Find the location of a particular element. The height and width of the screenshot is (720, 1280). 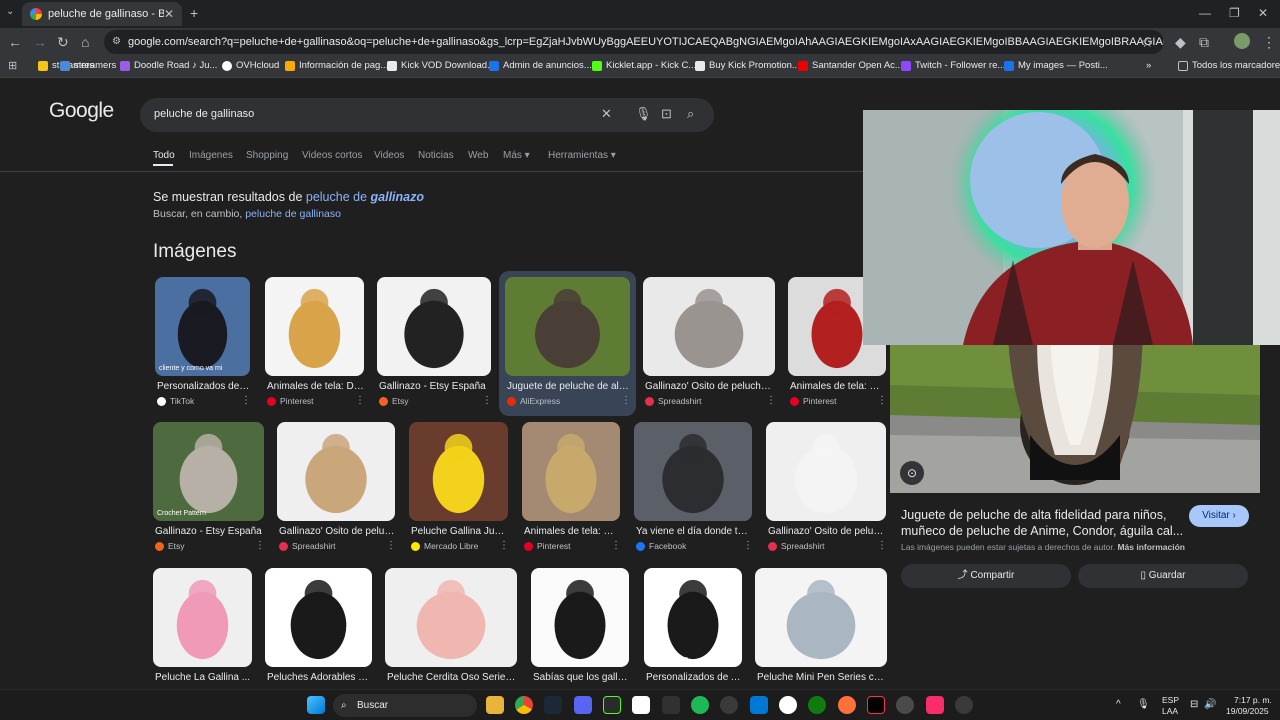

tab-shopping: Shopping is located at coordinates (267, 155).